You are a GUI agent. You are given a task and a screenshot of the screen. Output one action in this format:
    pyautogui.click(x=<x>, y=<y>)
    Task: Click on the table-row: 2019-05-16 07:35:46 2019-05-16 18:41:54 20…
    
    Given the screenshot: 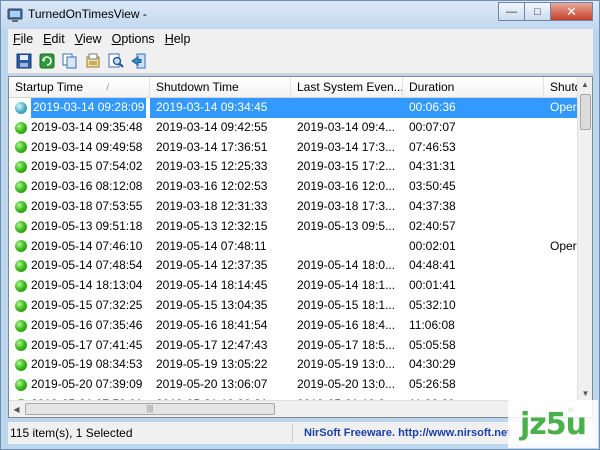 What is the action you would take?
    pyautogui.click(x=294, y=326)
    